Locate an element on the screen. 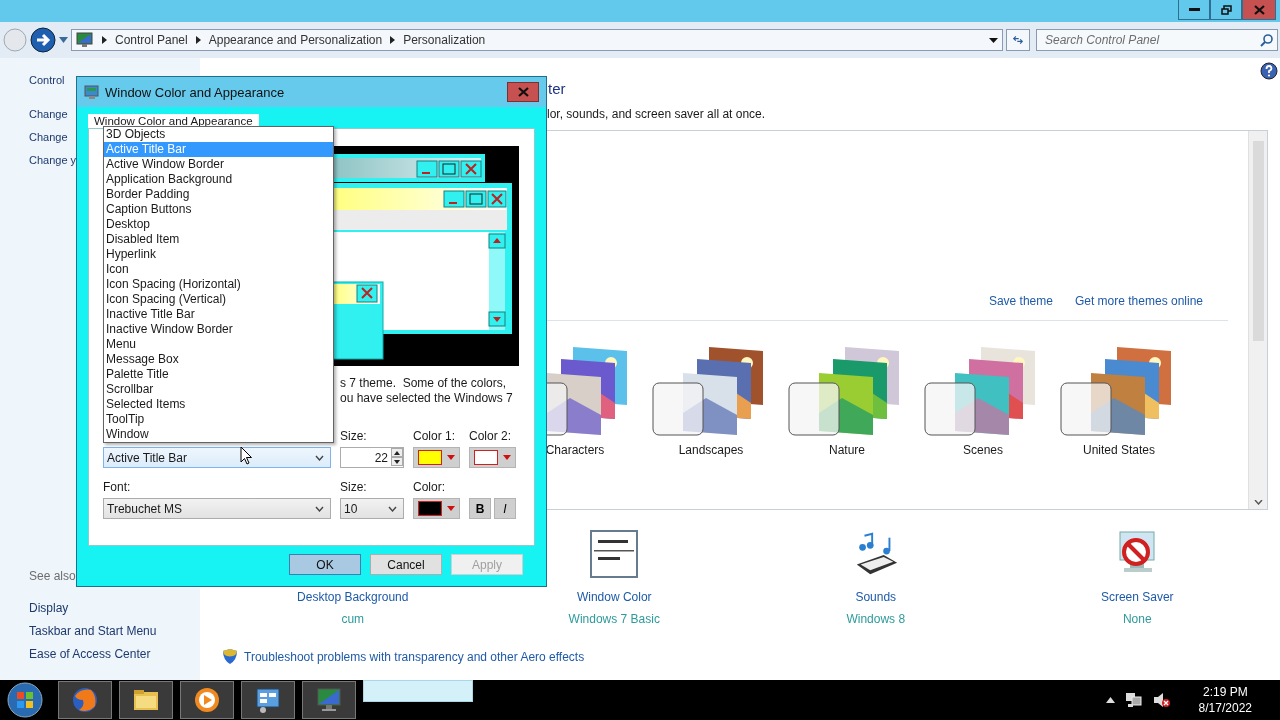  address-bar: Control Panel Appearance and Personalization Personalization is located at coordinates (537, 40).